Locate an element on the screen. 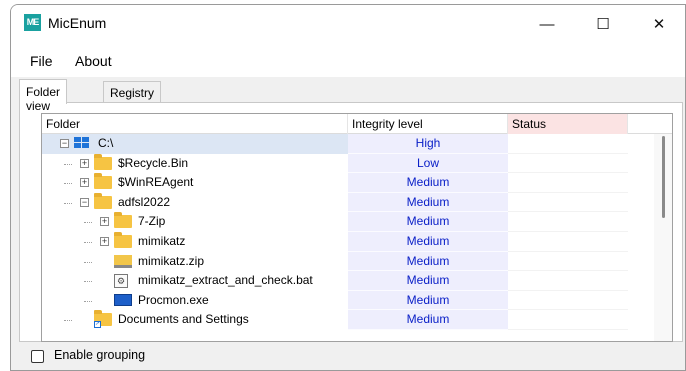  window-title: MicEnum is located at coordinates (77, 23).